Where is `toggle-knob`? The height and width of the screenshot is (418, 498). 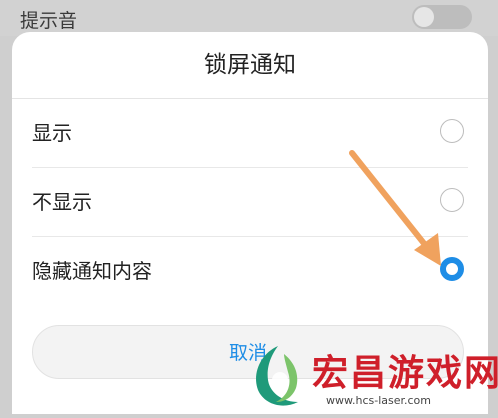 toggle-knob is located at coordinates (424, 17).